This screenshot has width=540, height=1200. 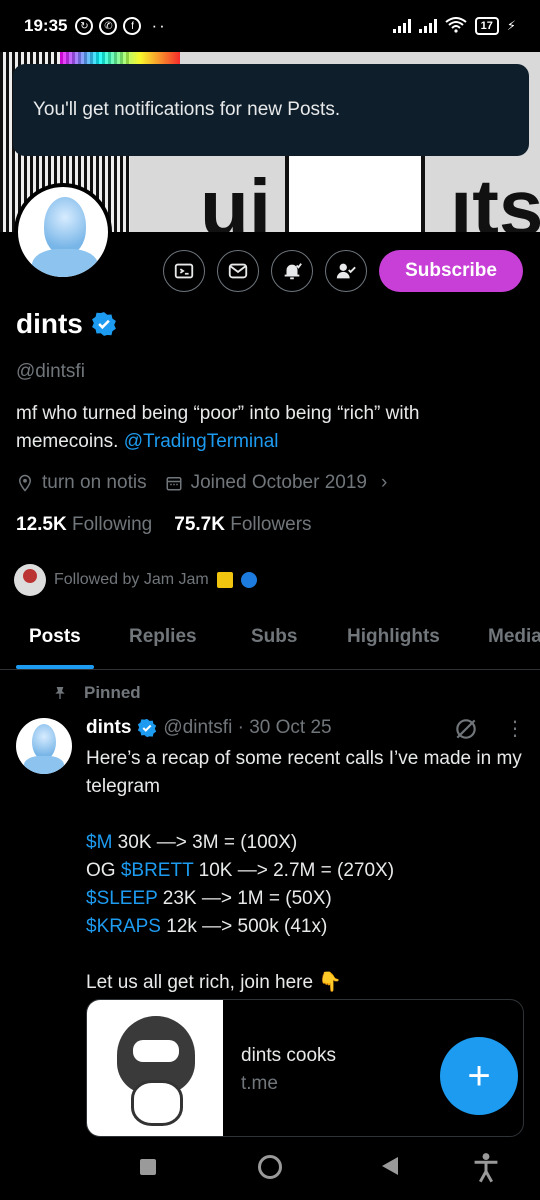 I want to click on avatar-body, so click(x=65, y=263).